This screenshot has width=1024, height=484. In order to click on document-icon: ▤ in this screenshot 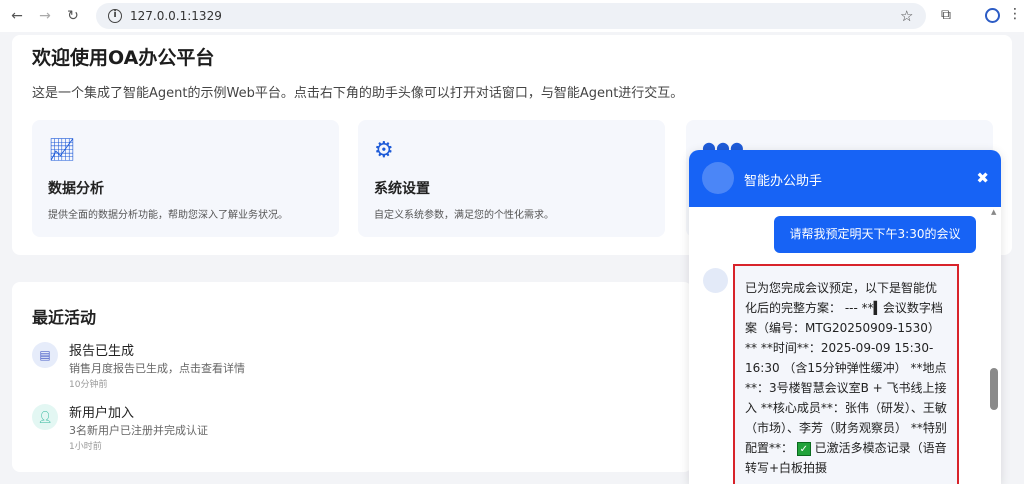, I will do `click(45, 355)`.